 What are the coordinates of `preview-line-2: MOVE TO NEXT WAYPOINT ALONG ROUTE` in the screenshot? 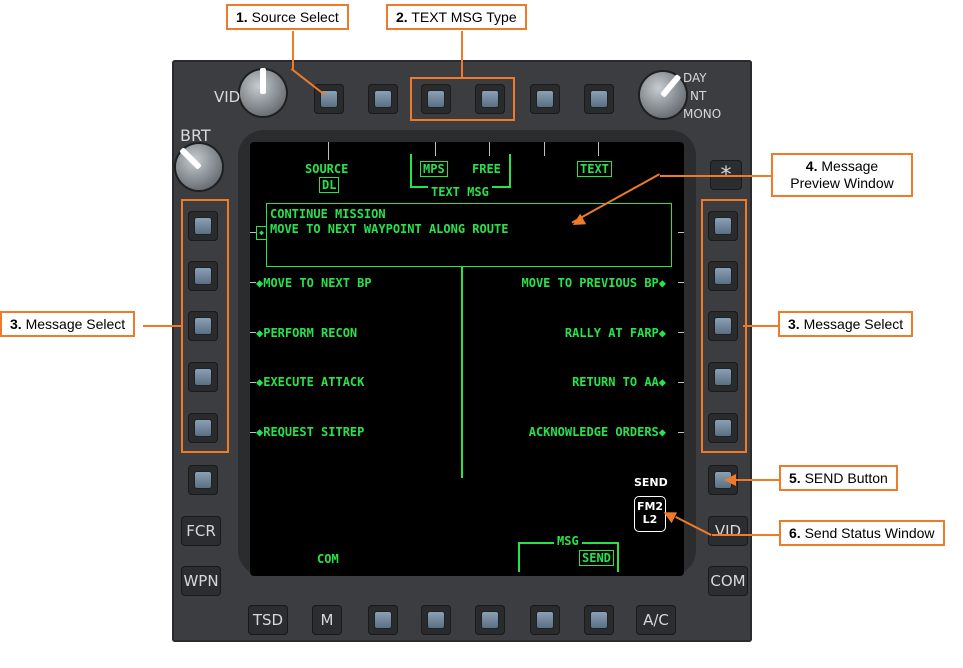 It's located at (389, 229).